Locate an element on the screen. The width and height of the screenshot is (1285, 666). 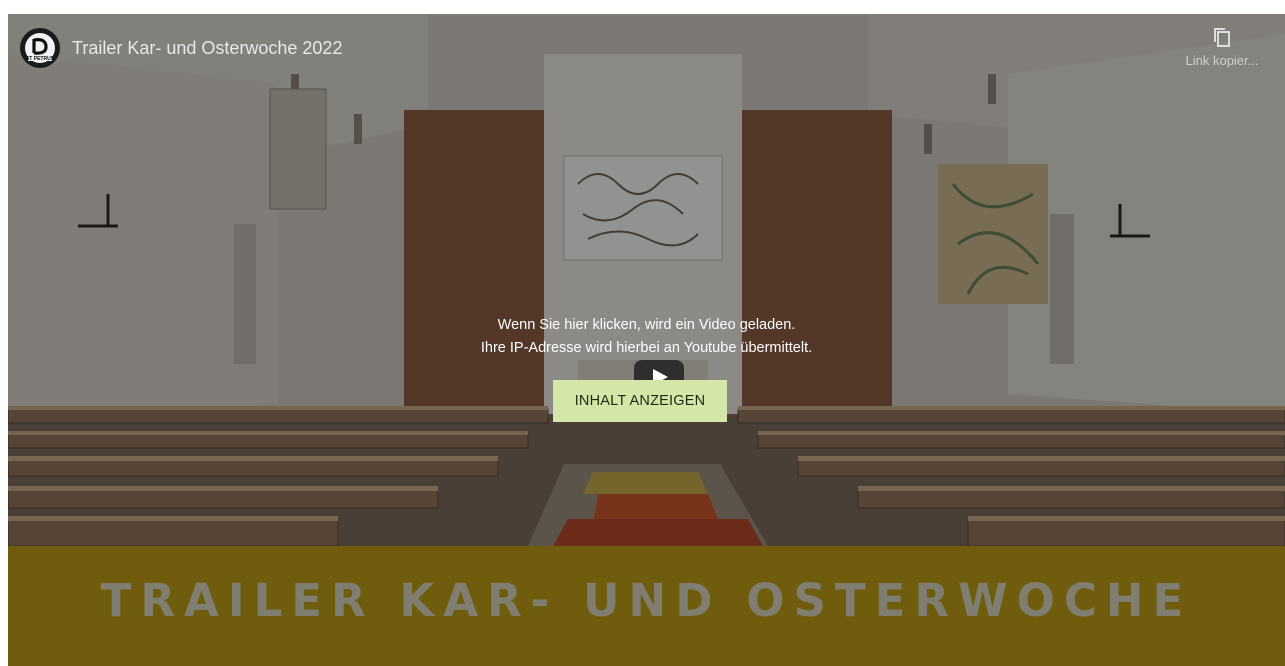
st-petrus-logo-icon: ST PETRUS is located at coordinates (40, 48).